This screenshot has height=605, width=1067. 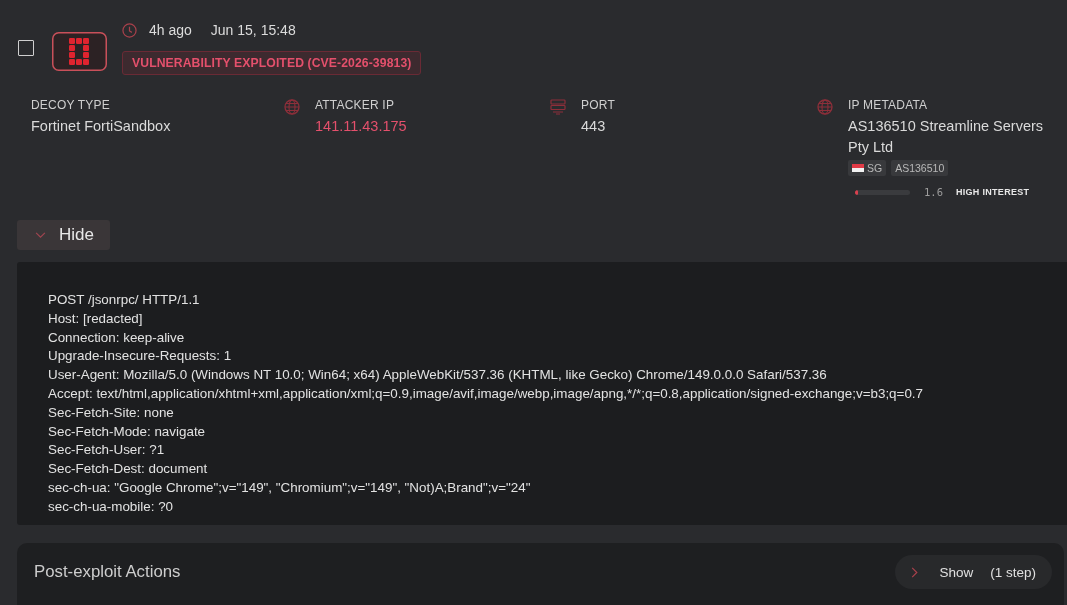 I want to click on post-exploit-title: Post-exploit Actions, so click(x=107, y=572).